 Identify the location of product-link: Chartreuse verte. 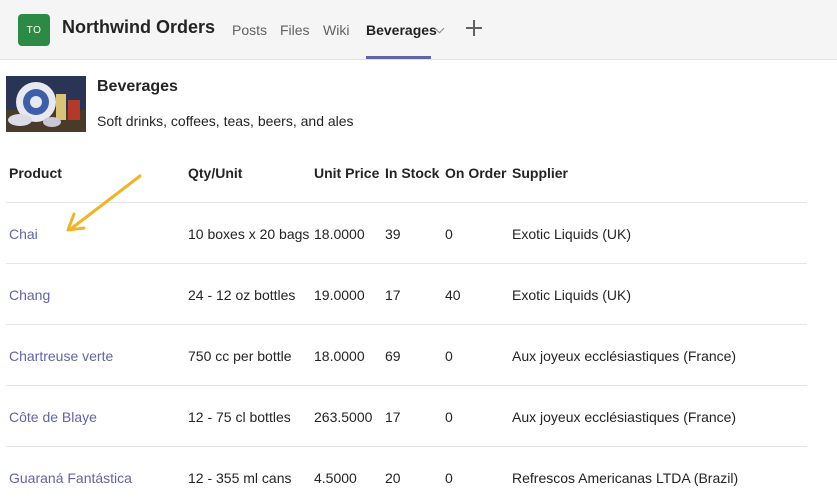
(61, 356).